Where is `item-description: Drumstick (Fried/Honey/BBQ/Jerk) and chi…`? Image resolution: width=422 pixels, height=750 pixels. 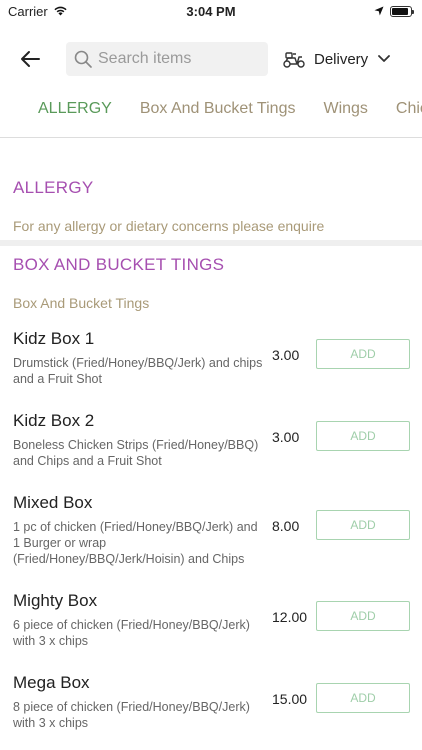
item-description: Drumstick (Fried/Honey/BBQ/Jerk) and chi… is located at coordinates (138, 371).